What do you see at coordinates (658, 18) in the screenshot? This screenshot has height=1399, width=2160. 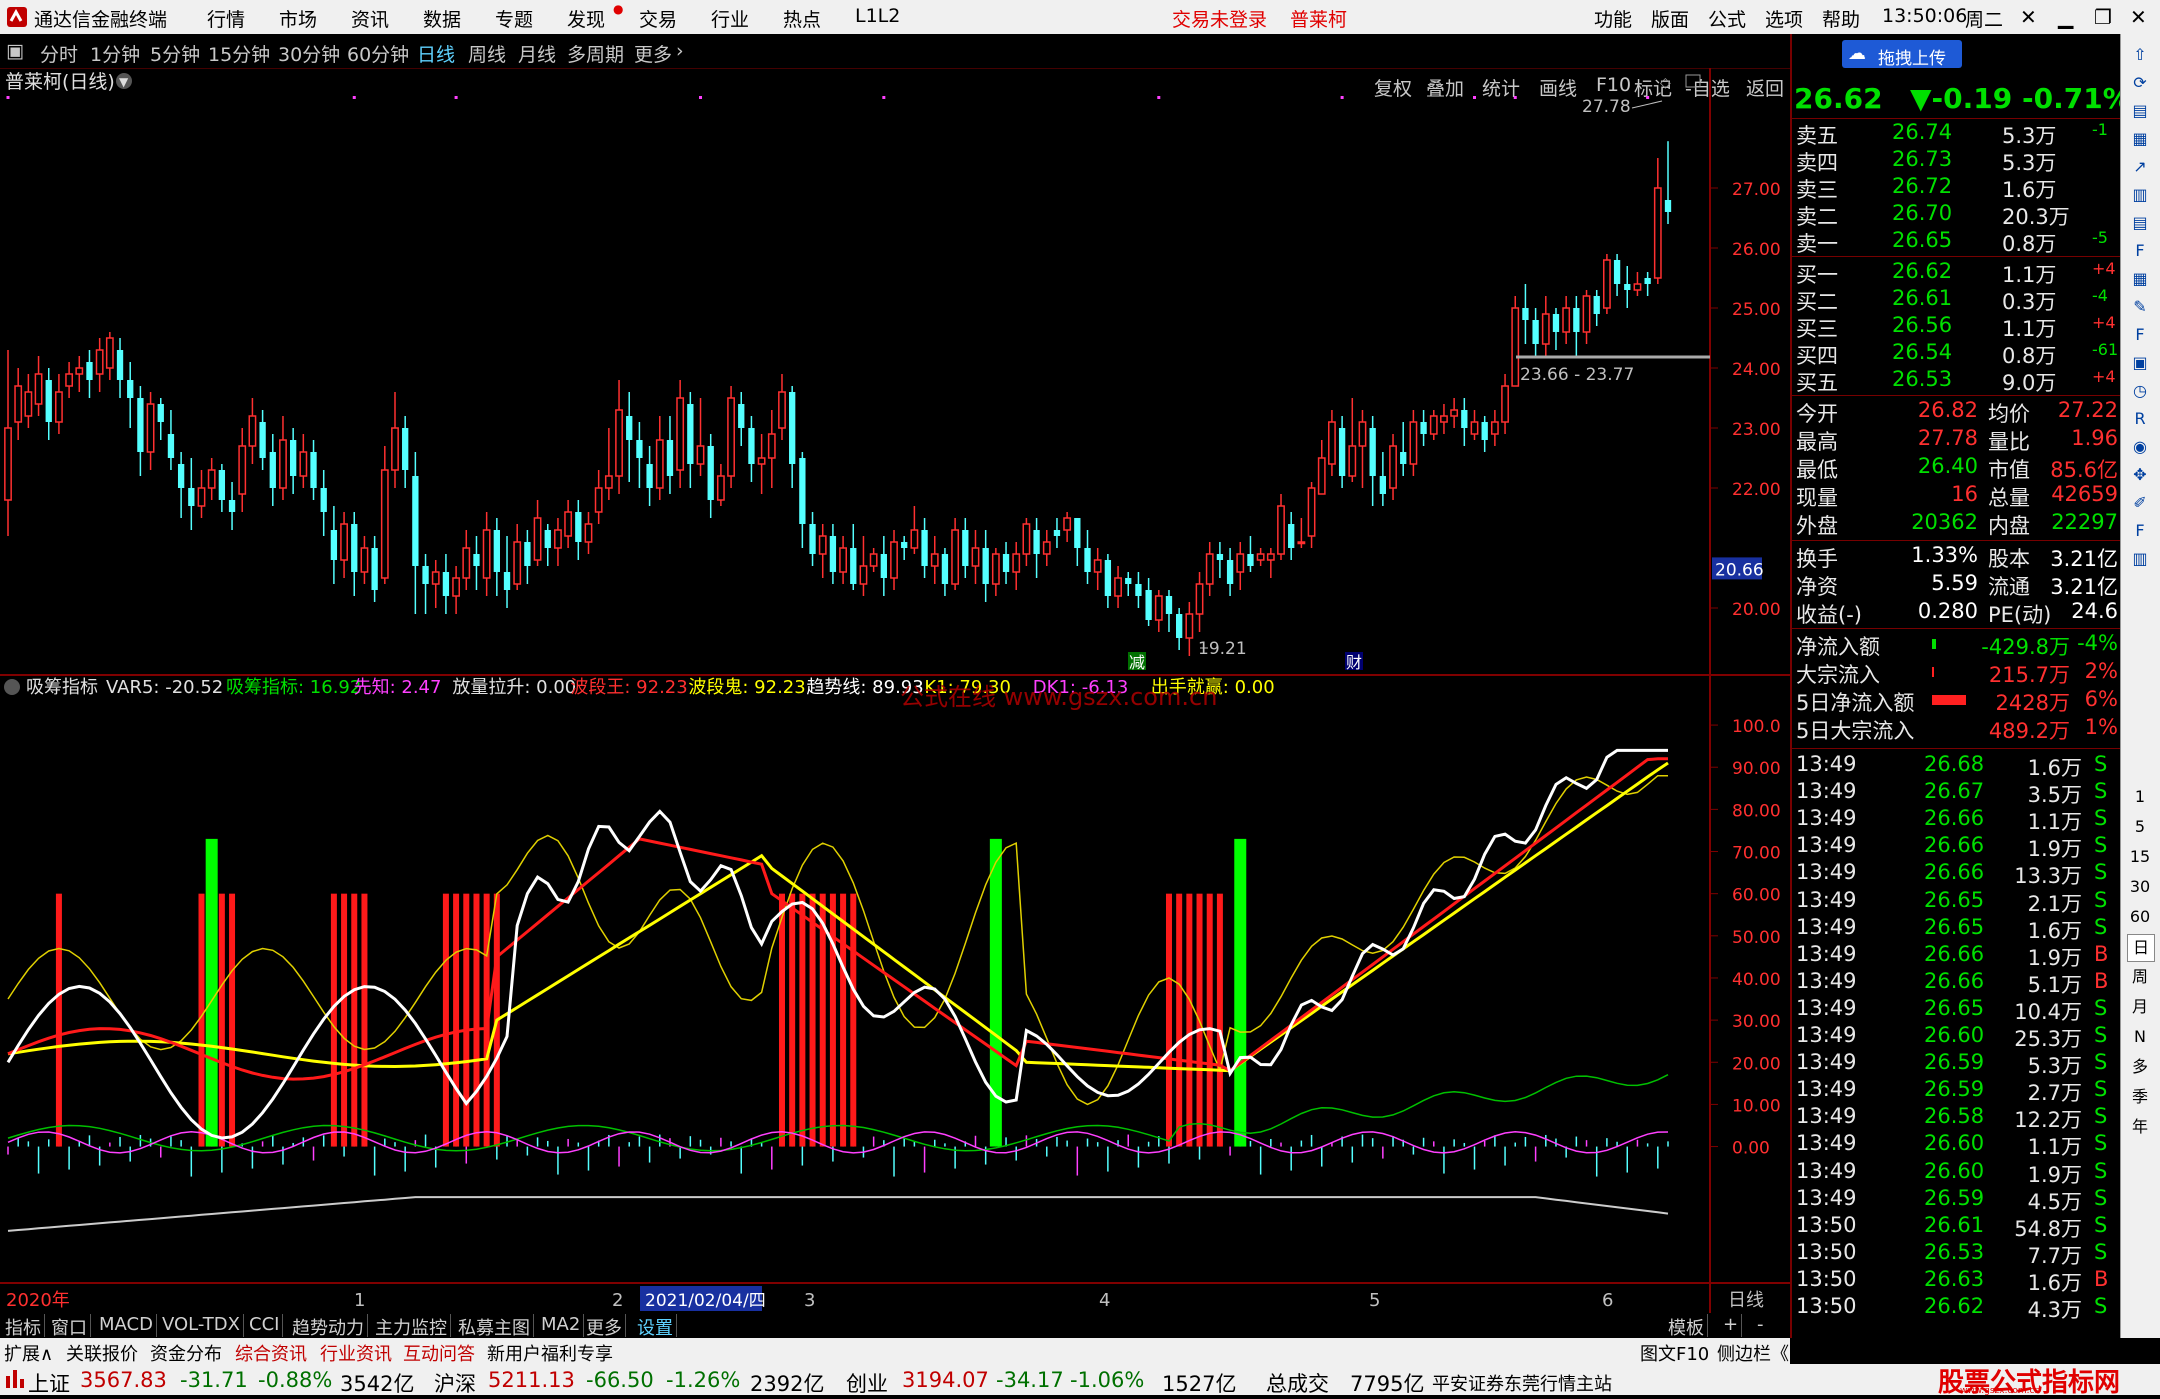 I see `menu-jiaoyi: 交易` at bounding box center [658, 18].